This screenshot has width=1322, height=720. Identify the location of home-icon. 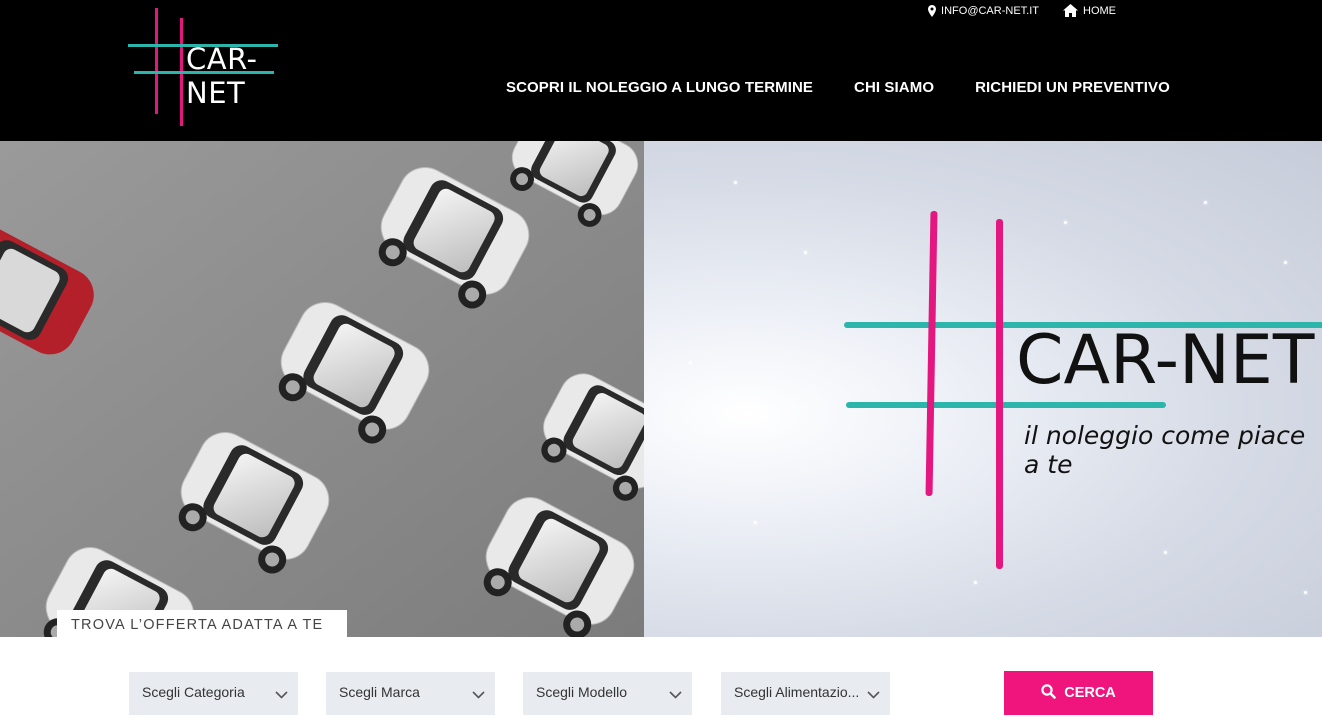
(1070, 10).